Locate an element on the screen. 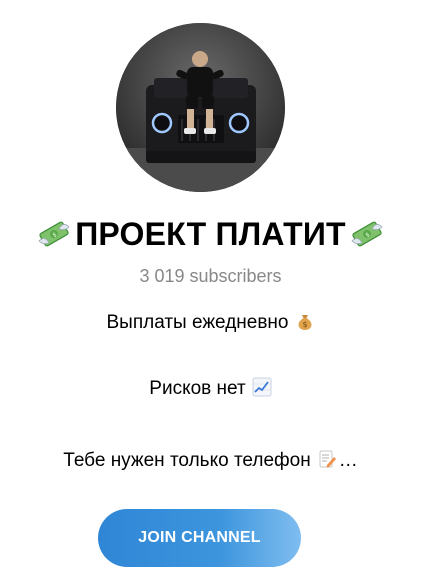 Image resolution: width=421 pixels, height=582 pixels. memo-icon is located at coordinates (327, 459).